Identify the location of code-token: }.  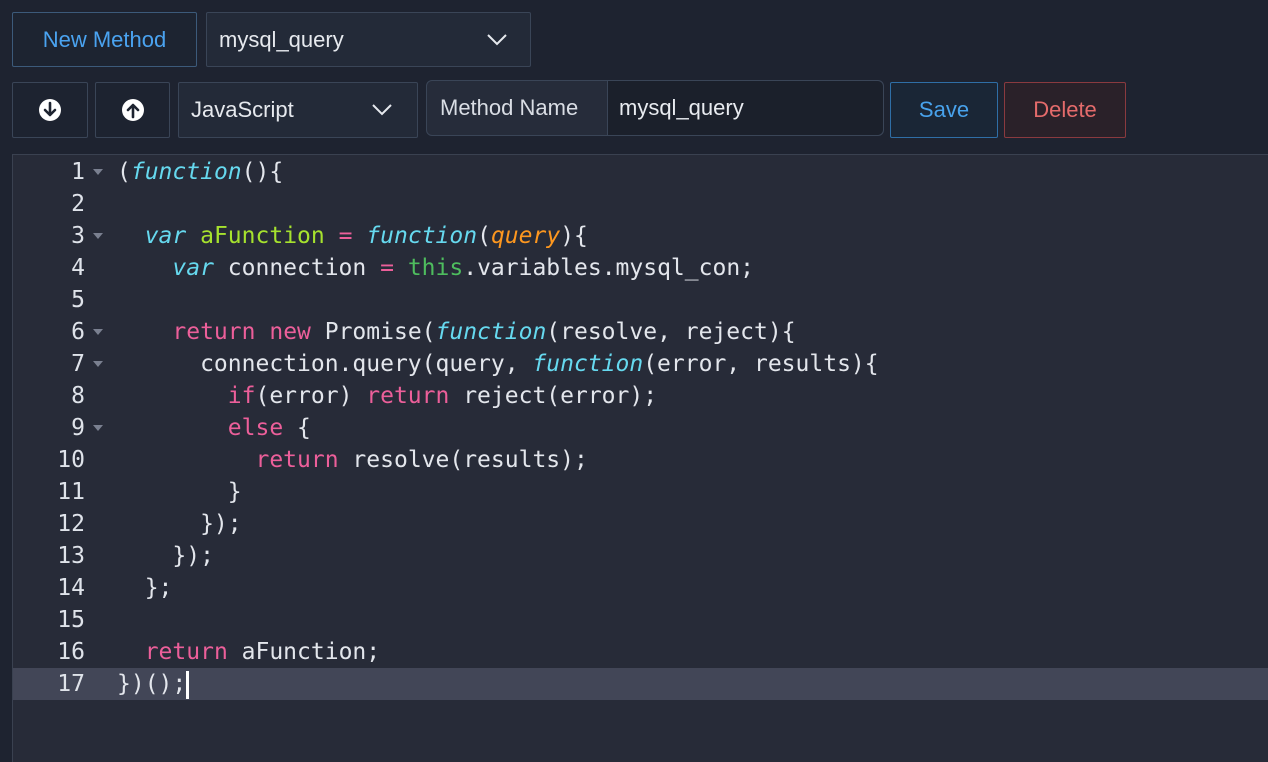
(179, 492).